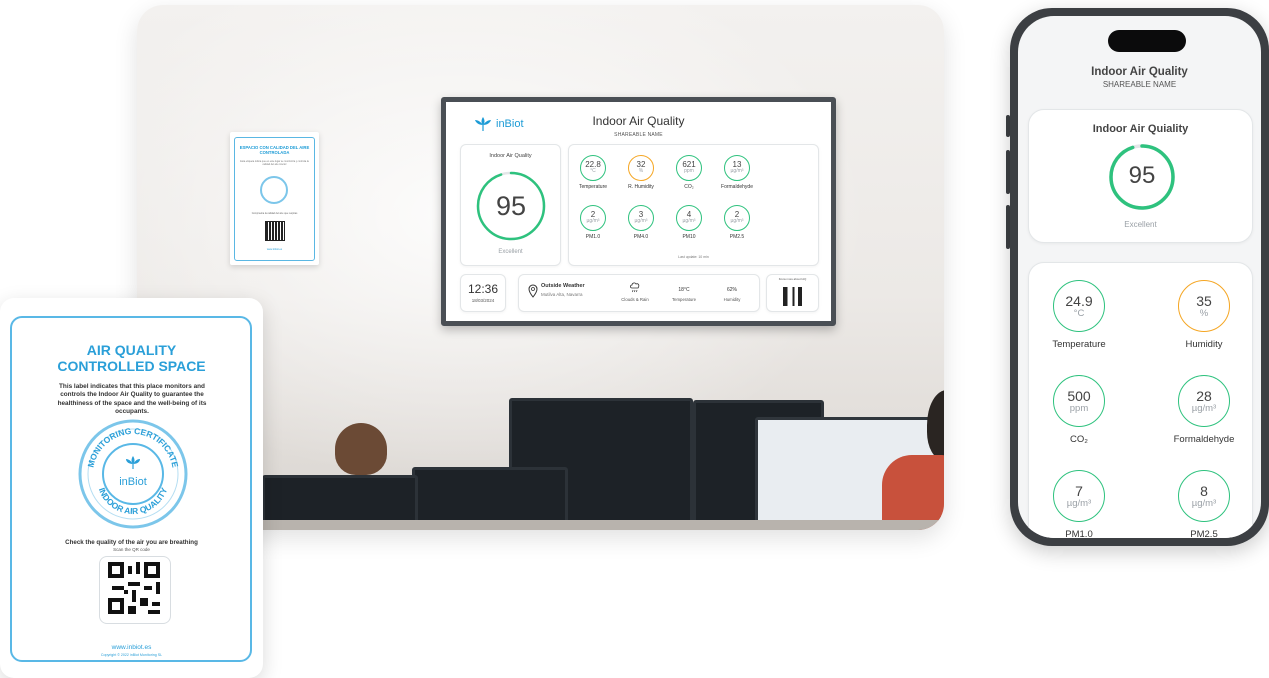 The width and height of the screenshot is (1269, 678). What do you see at coordinates (1139, 84) in the screenshot?
I see `phone-subtitle: SHAREABLE NAME` at bounding box center [1139, 84].